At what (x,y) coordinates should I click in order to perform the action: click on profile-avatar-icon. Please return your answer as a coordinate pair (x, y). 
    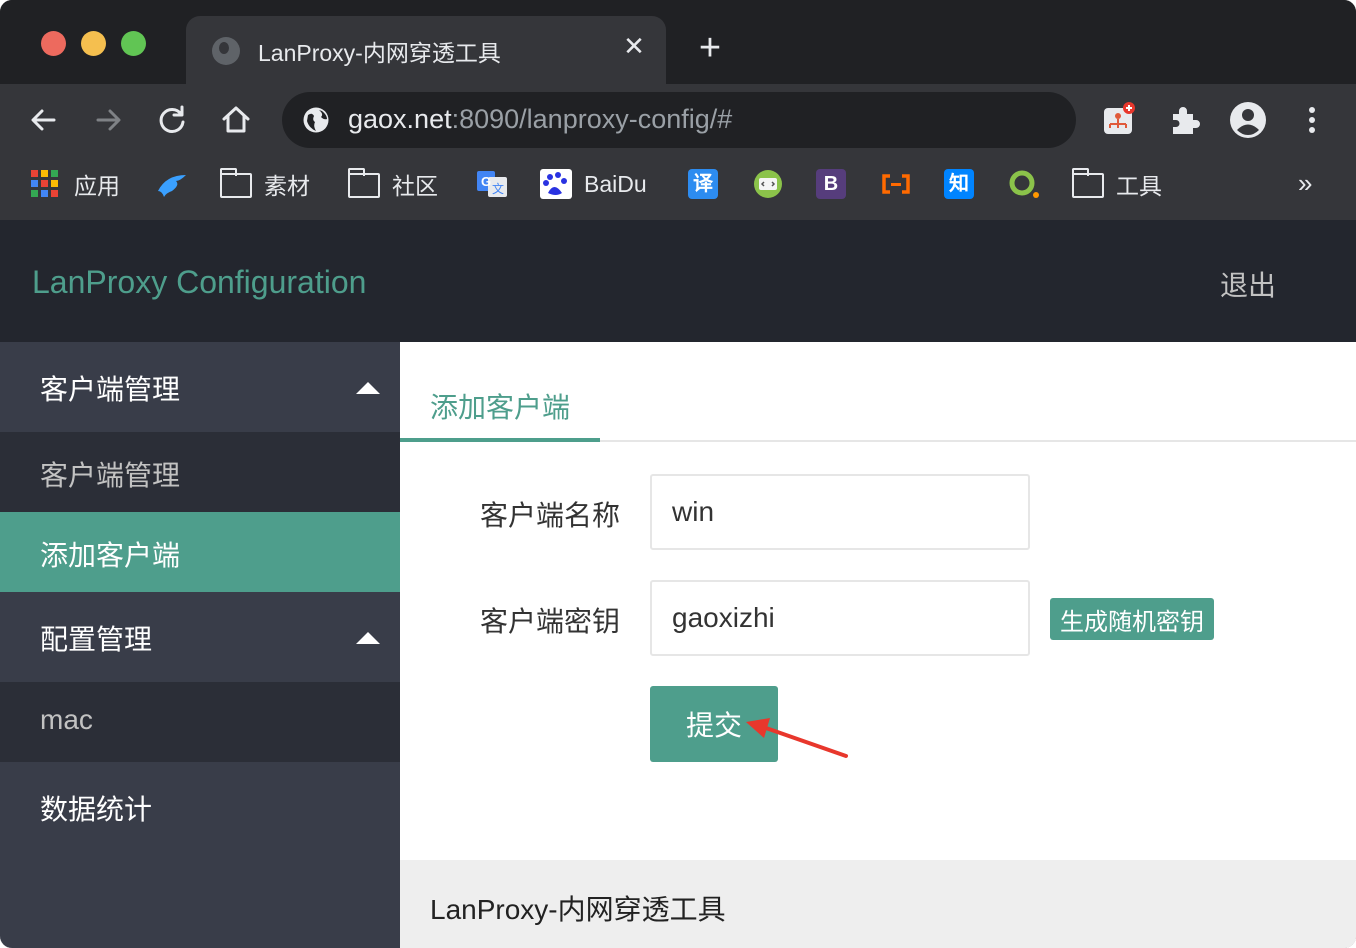
    Looking at the image, I should click on (1248, 120).